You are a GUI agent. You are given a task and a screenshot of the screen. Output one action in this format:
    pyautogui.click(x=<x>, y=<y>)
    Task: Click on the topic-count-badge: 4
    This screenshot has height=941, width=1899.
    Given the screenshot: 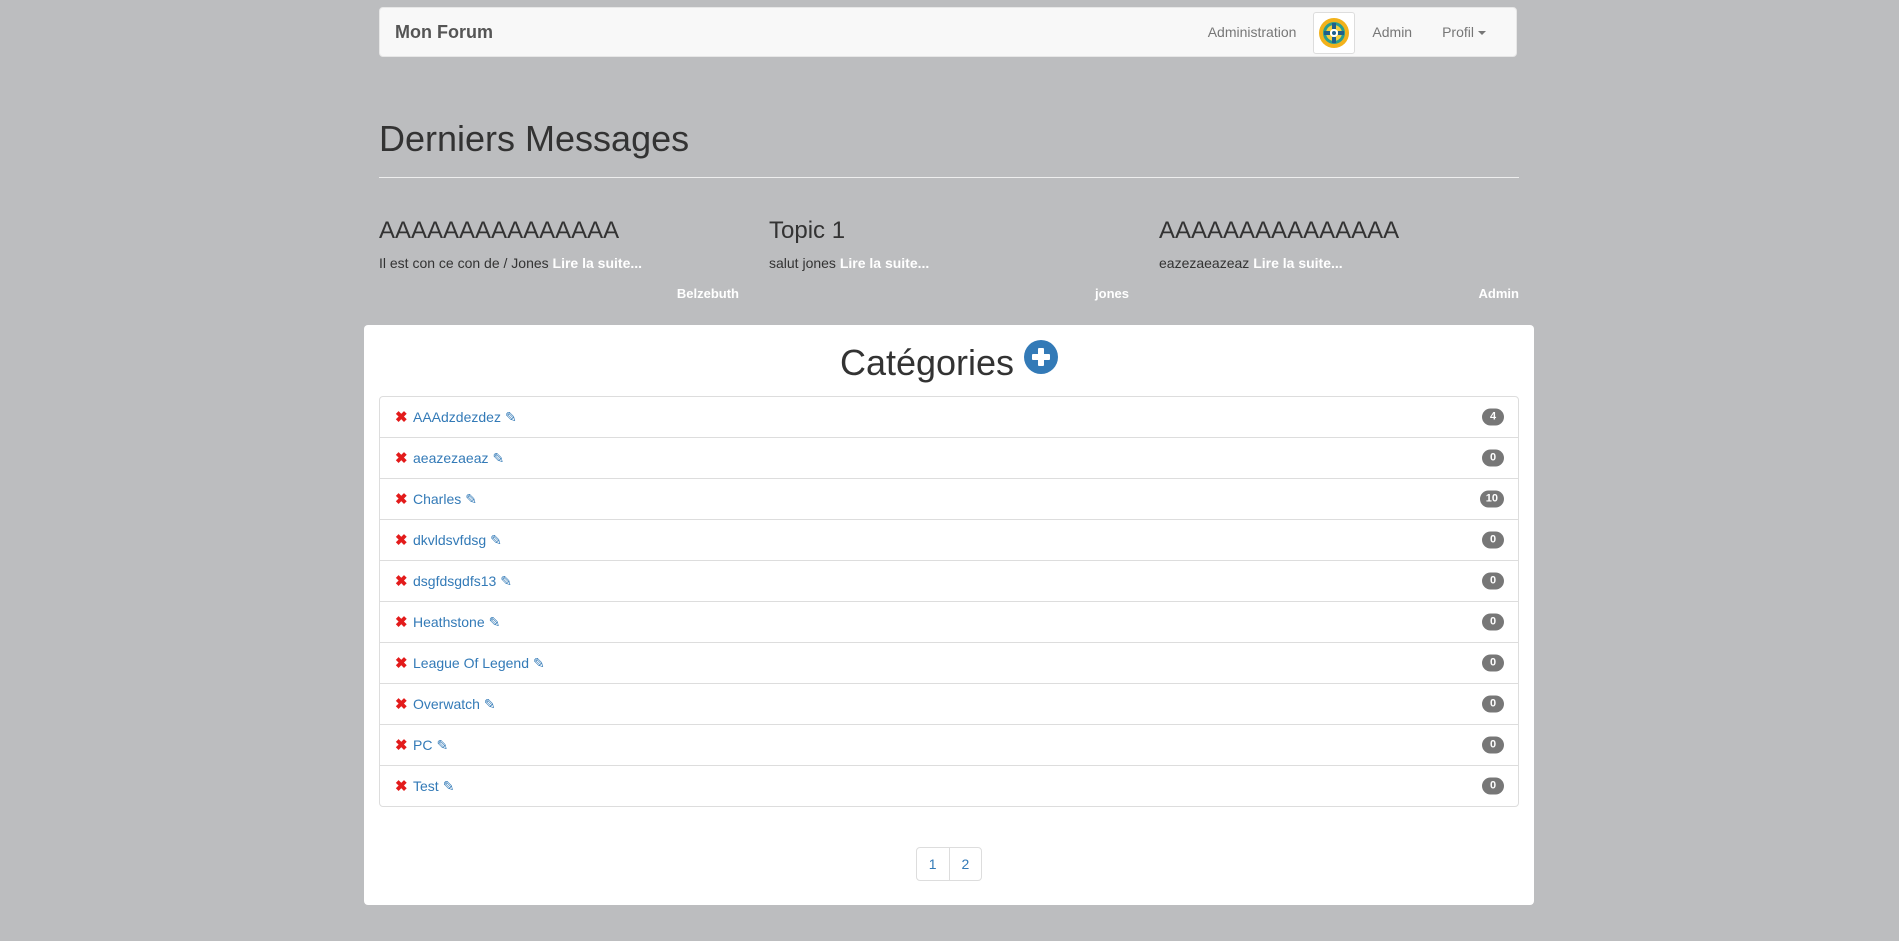 What is the action you would take?
    pyautogui.click(x=1493, y=417)
    